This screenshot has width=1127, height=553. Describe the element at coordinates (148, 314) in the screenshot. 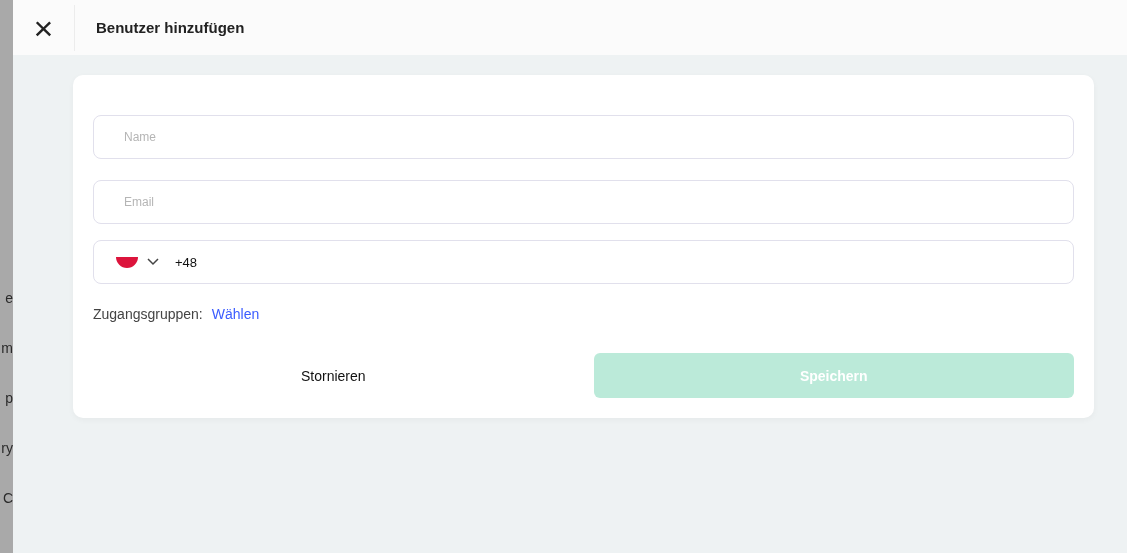

I see `access-groups-label: Zugangsgruppen:` at that location.